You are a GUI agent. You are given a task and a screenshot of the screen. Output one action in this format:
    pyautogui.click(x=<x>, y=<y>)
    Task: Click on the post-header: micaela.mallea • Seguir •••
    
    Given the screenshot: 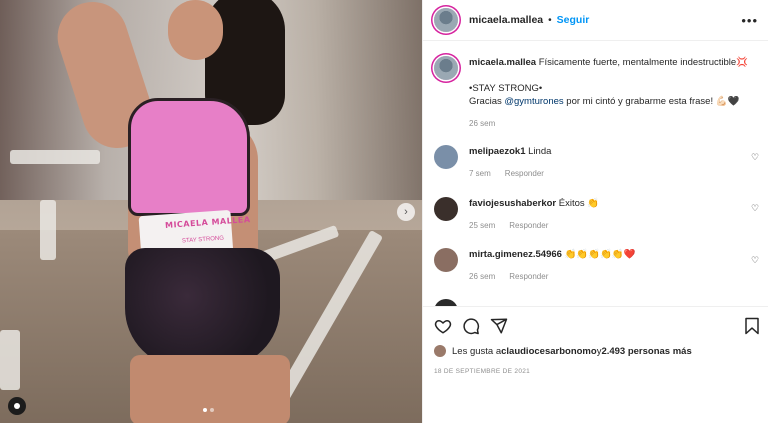 What is the action you would take?
    pyautogui.click(x=595, y=20)
    